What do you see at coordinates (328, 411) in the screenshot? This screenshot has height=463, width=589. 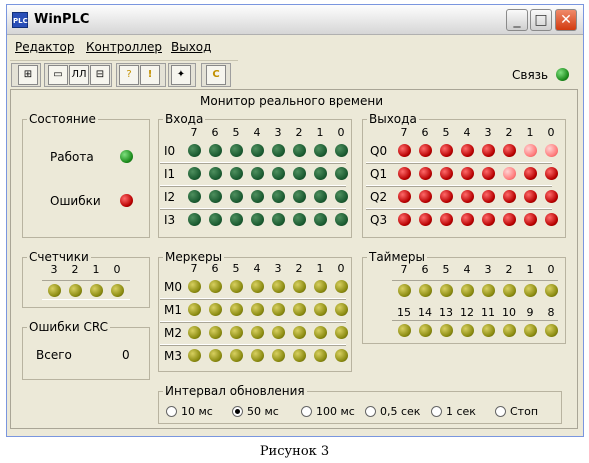 I see `interval-option: 100 мс` at bounding box center [328, 411].